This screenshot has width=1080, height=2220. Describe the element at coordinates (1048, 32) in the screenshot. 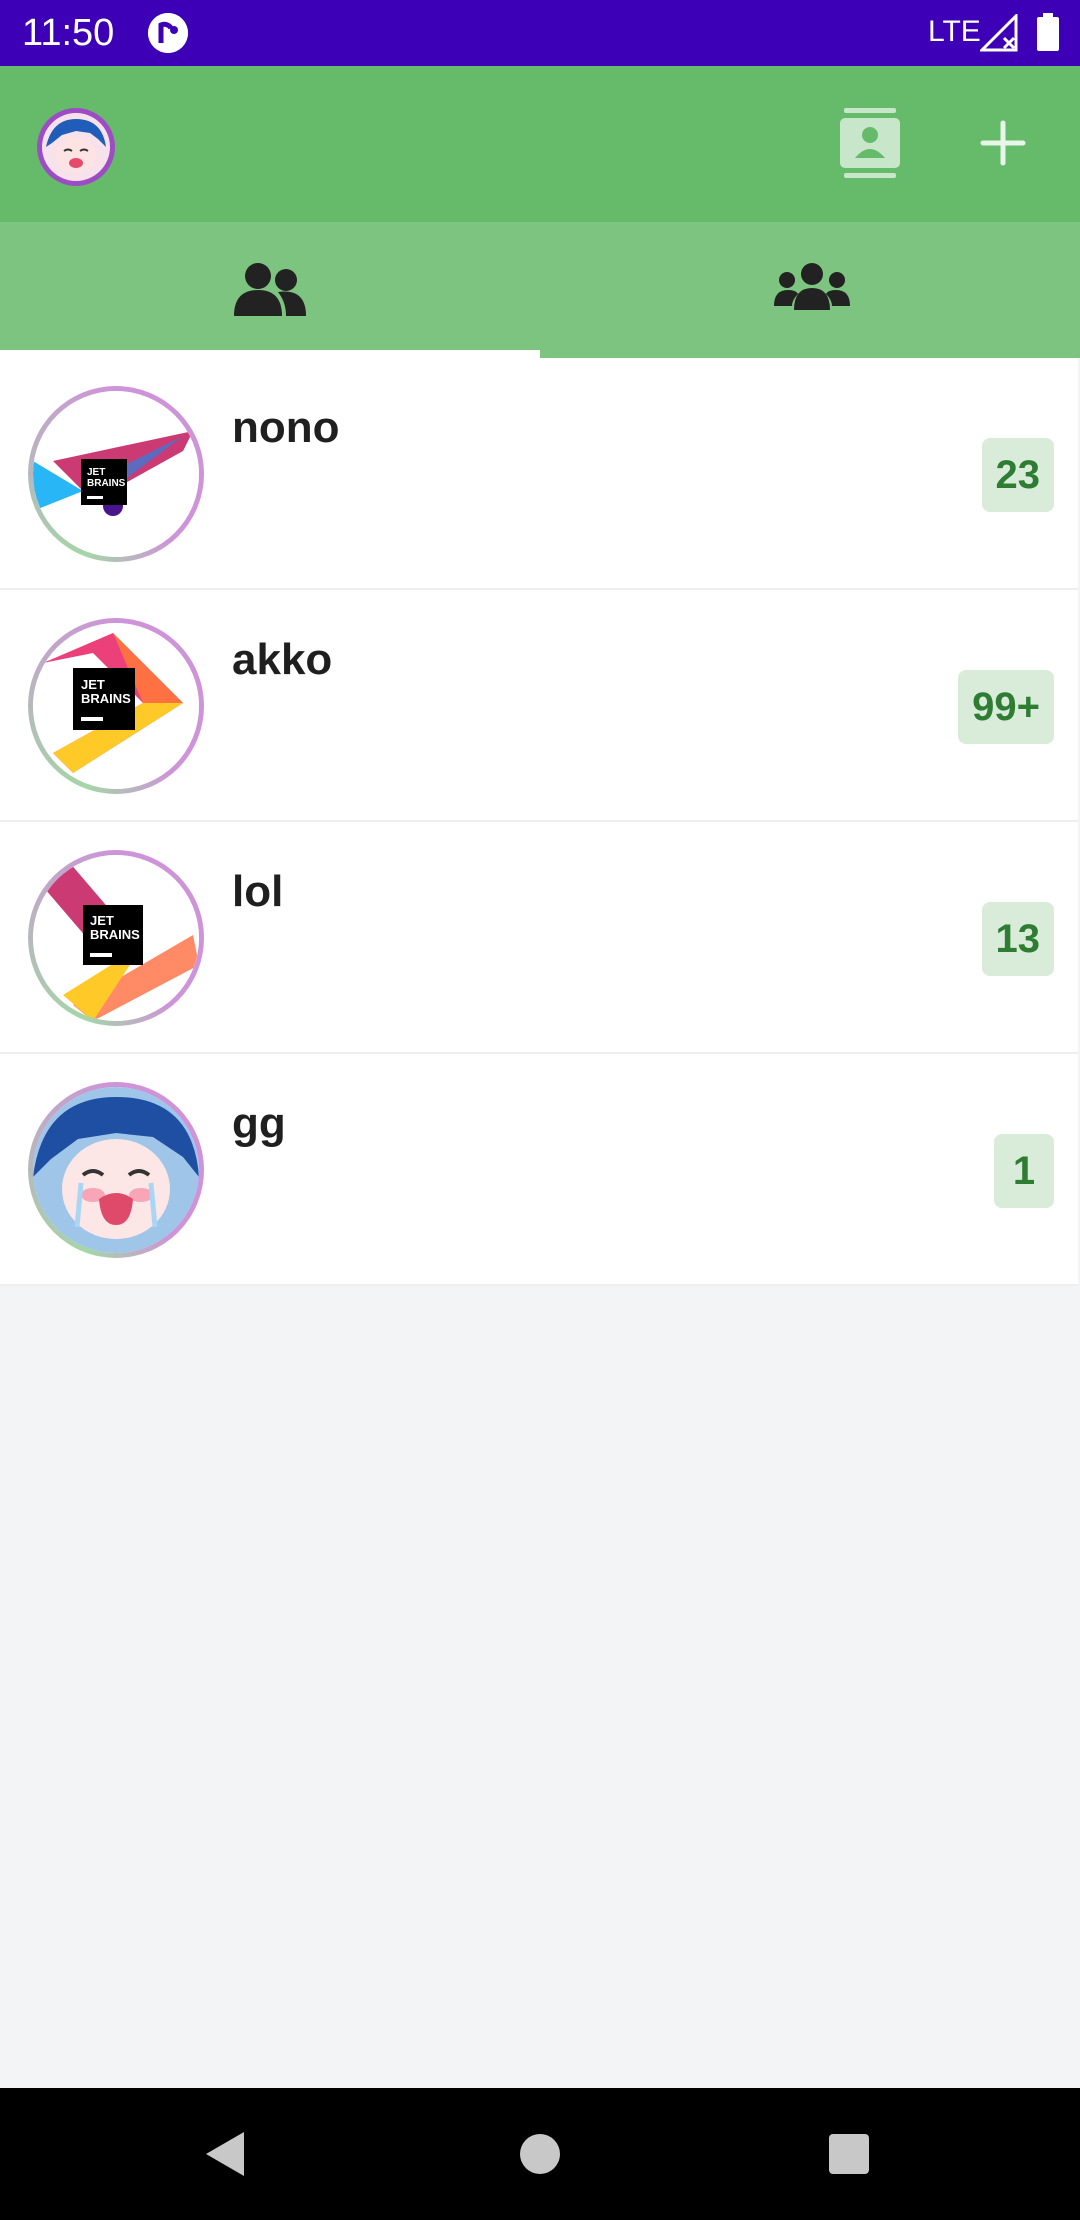

I see `battery-icon` at that location.